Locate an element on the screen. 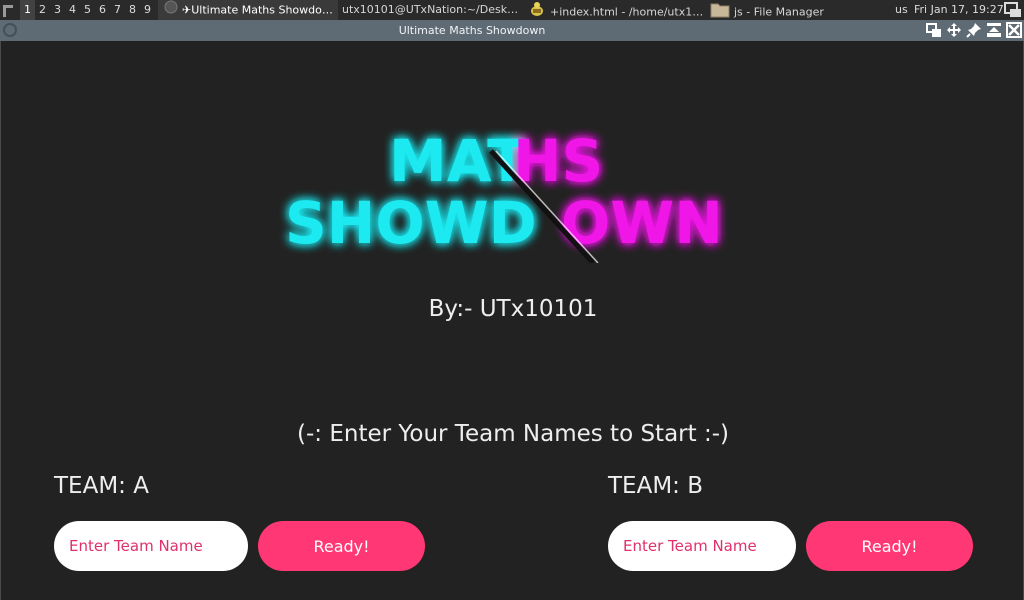 The height and width of the screenshot is (600, 1024). team-b-label: TEAM: B is located at coordinates (655, 486).